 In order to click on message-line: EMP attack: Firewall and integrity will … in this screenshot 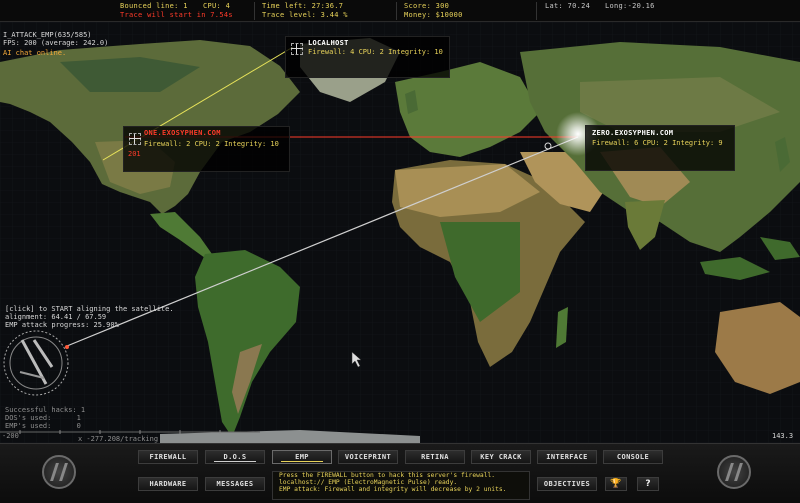, I will do `click(393, 489)`.